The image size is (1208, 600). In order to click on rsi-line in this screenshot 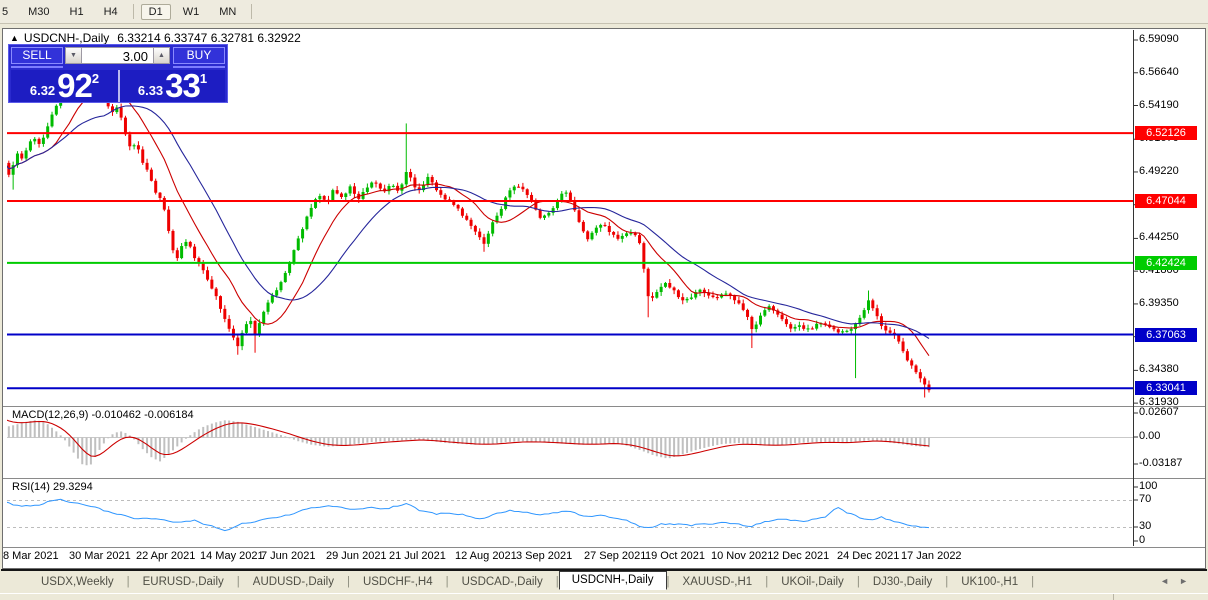, I will do `click(468, 515)`.